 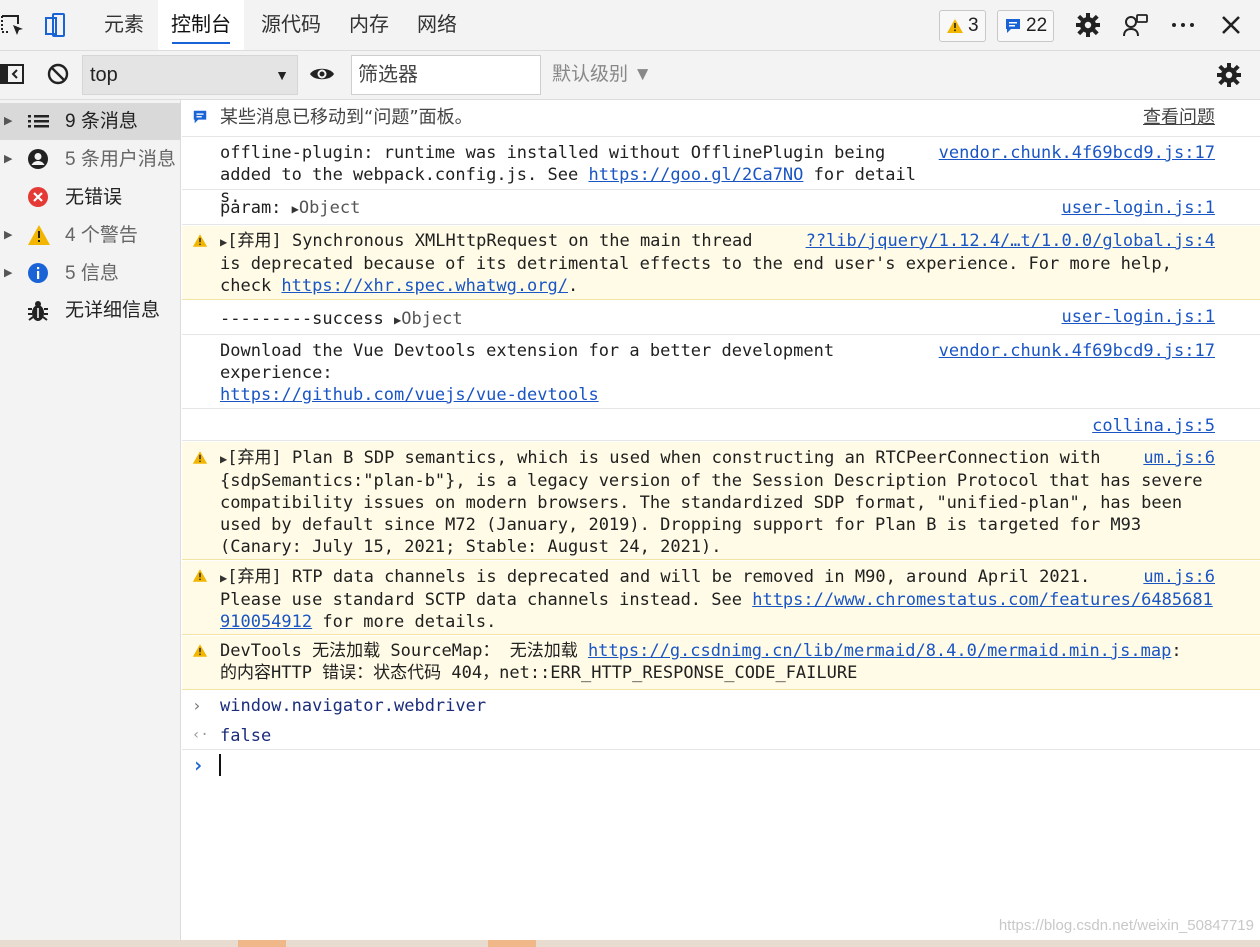 I want to click on message-link: https://goo.gl/2Ca7NO, so click(x=695, y=175).